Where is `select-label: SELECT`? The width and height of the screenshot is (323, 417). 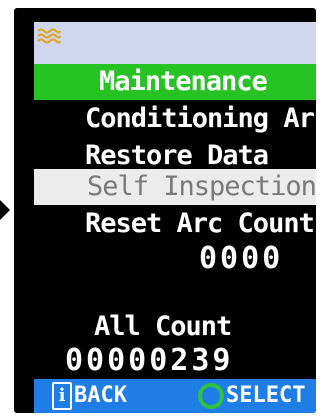
select-label: SELECT is located at coordinates (266, 395).